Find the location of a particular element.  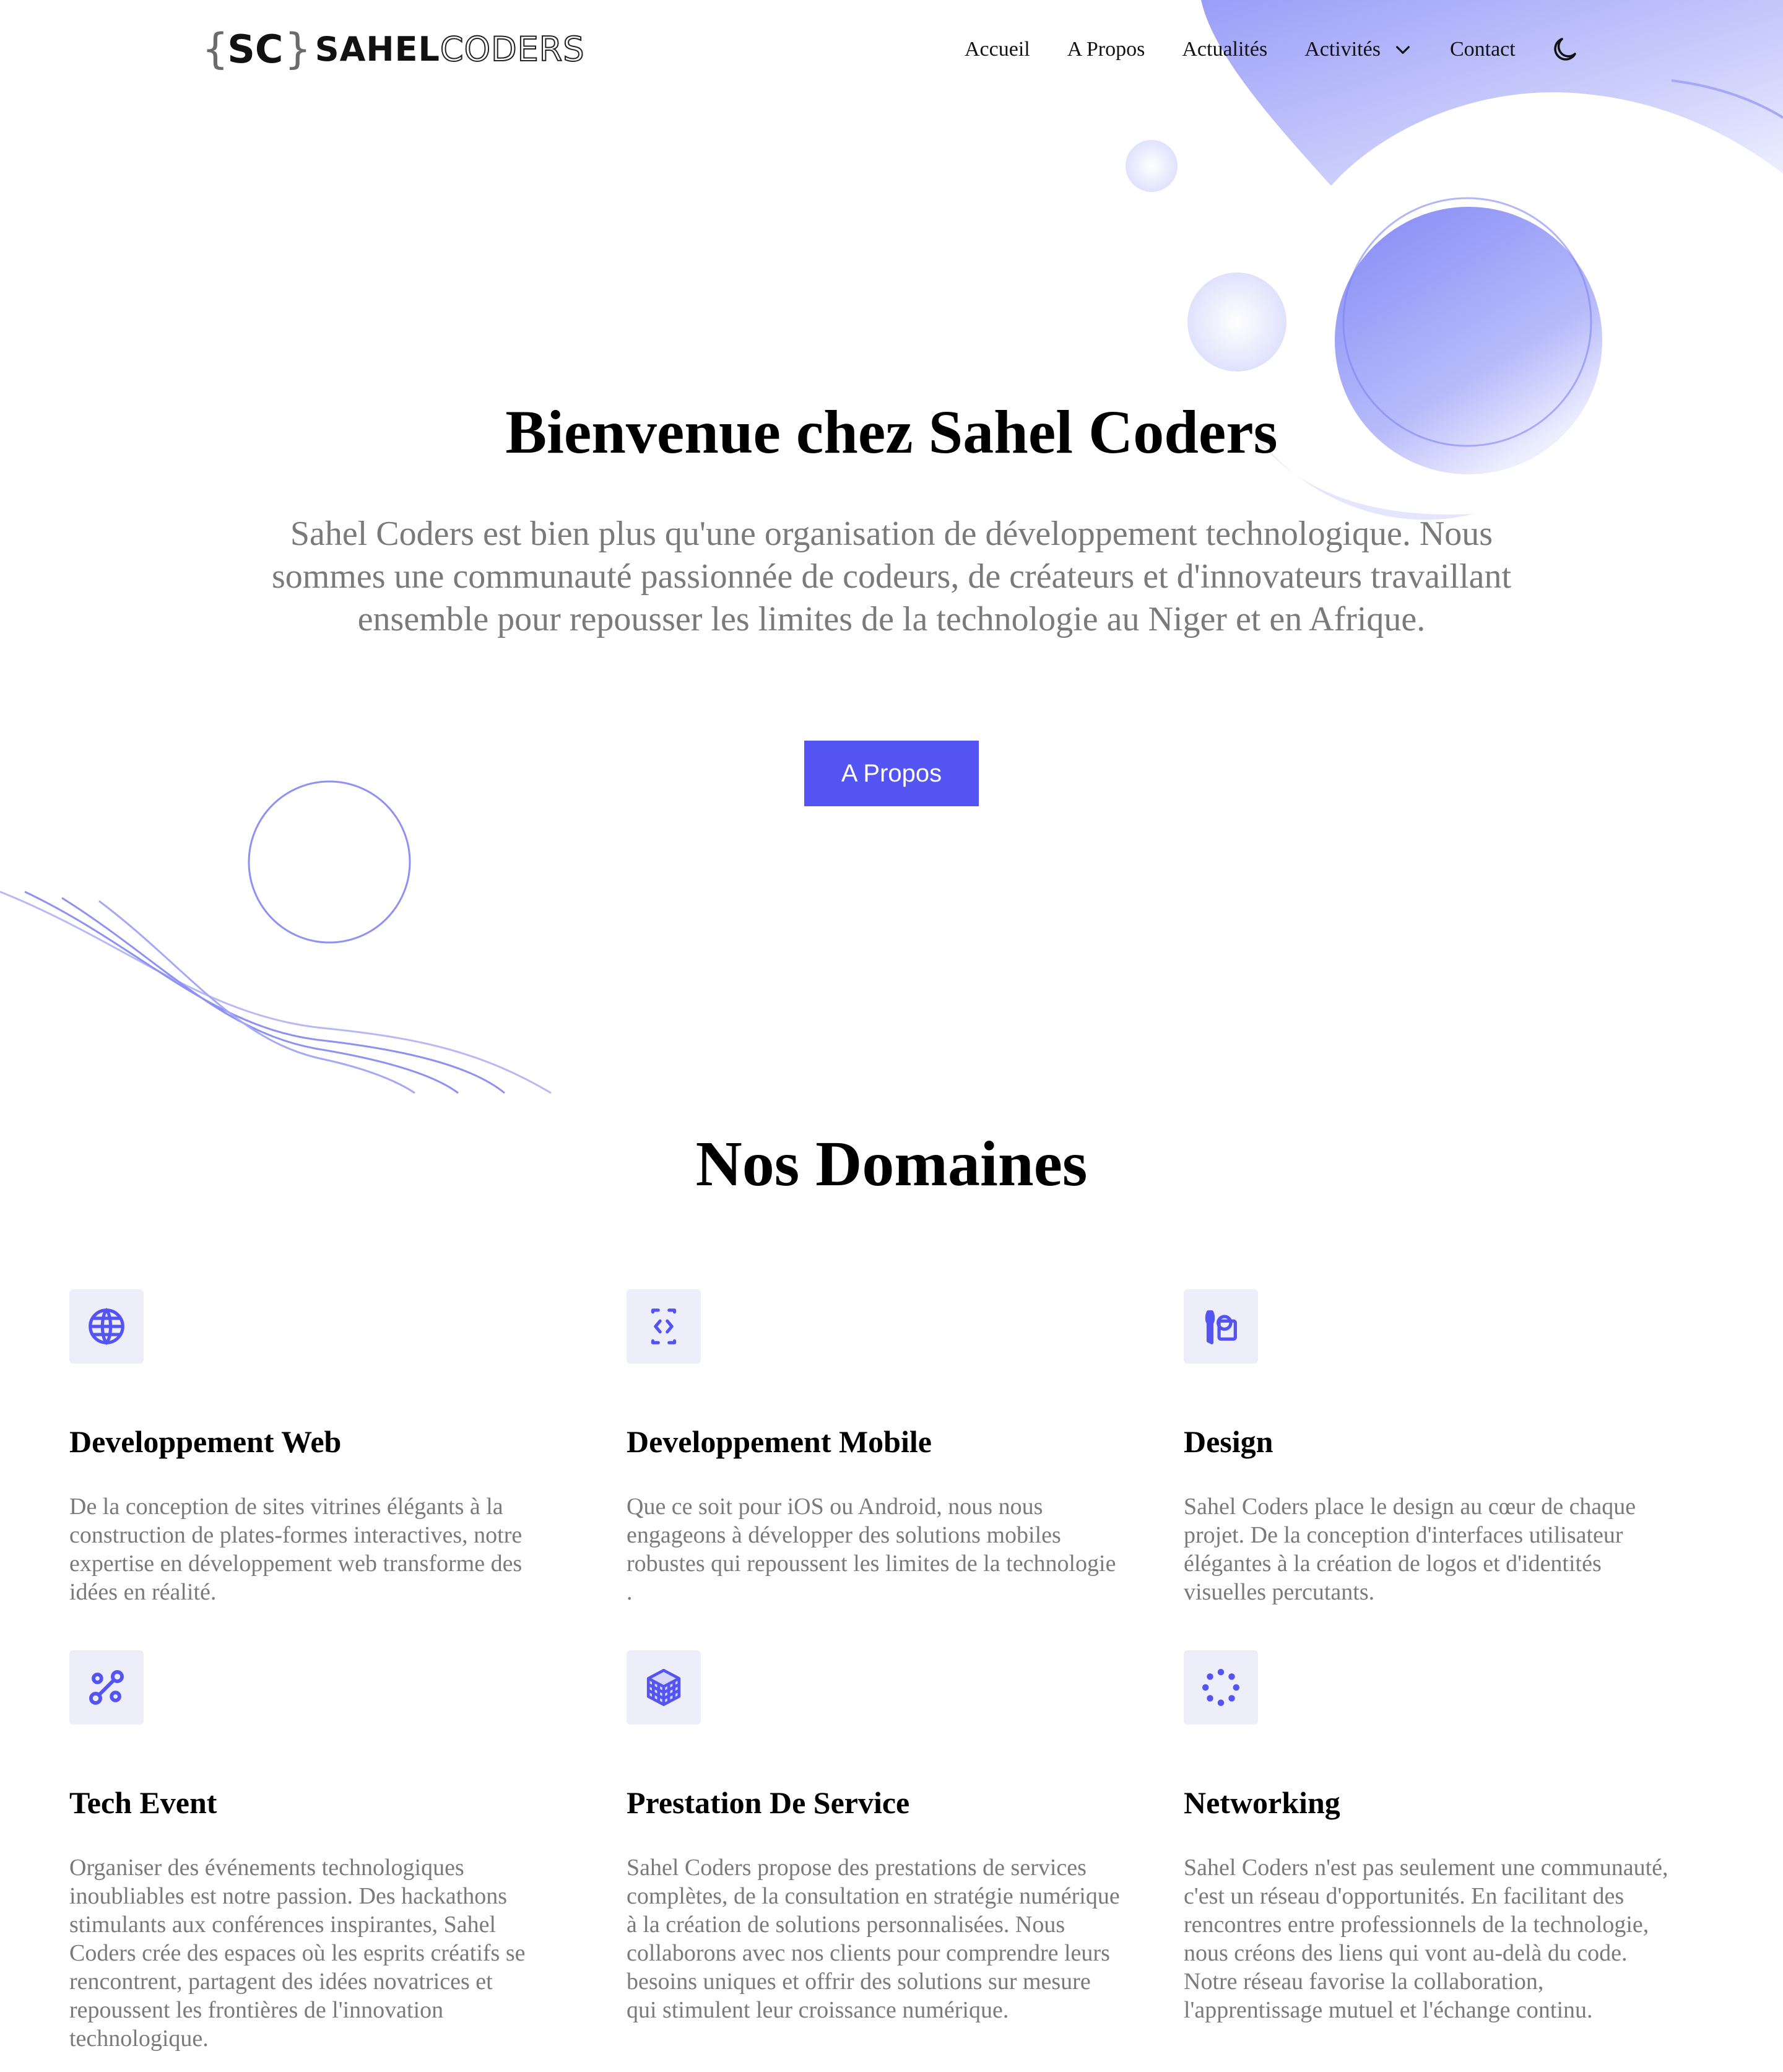

domain-title: Networking is located at coordinates (1262, 1802).